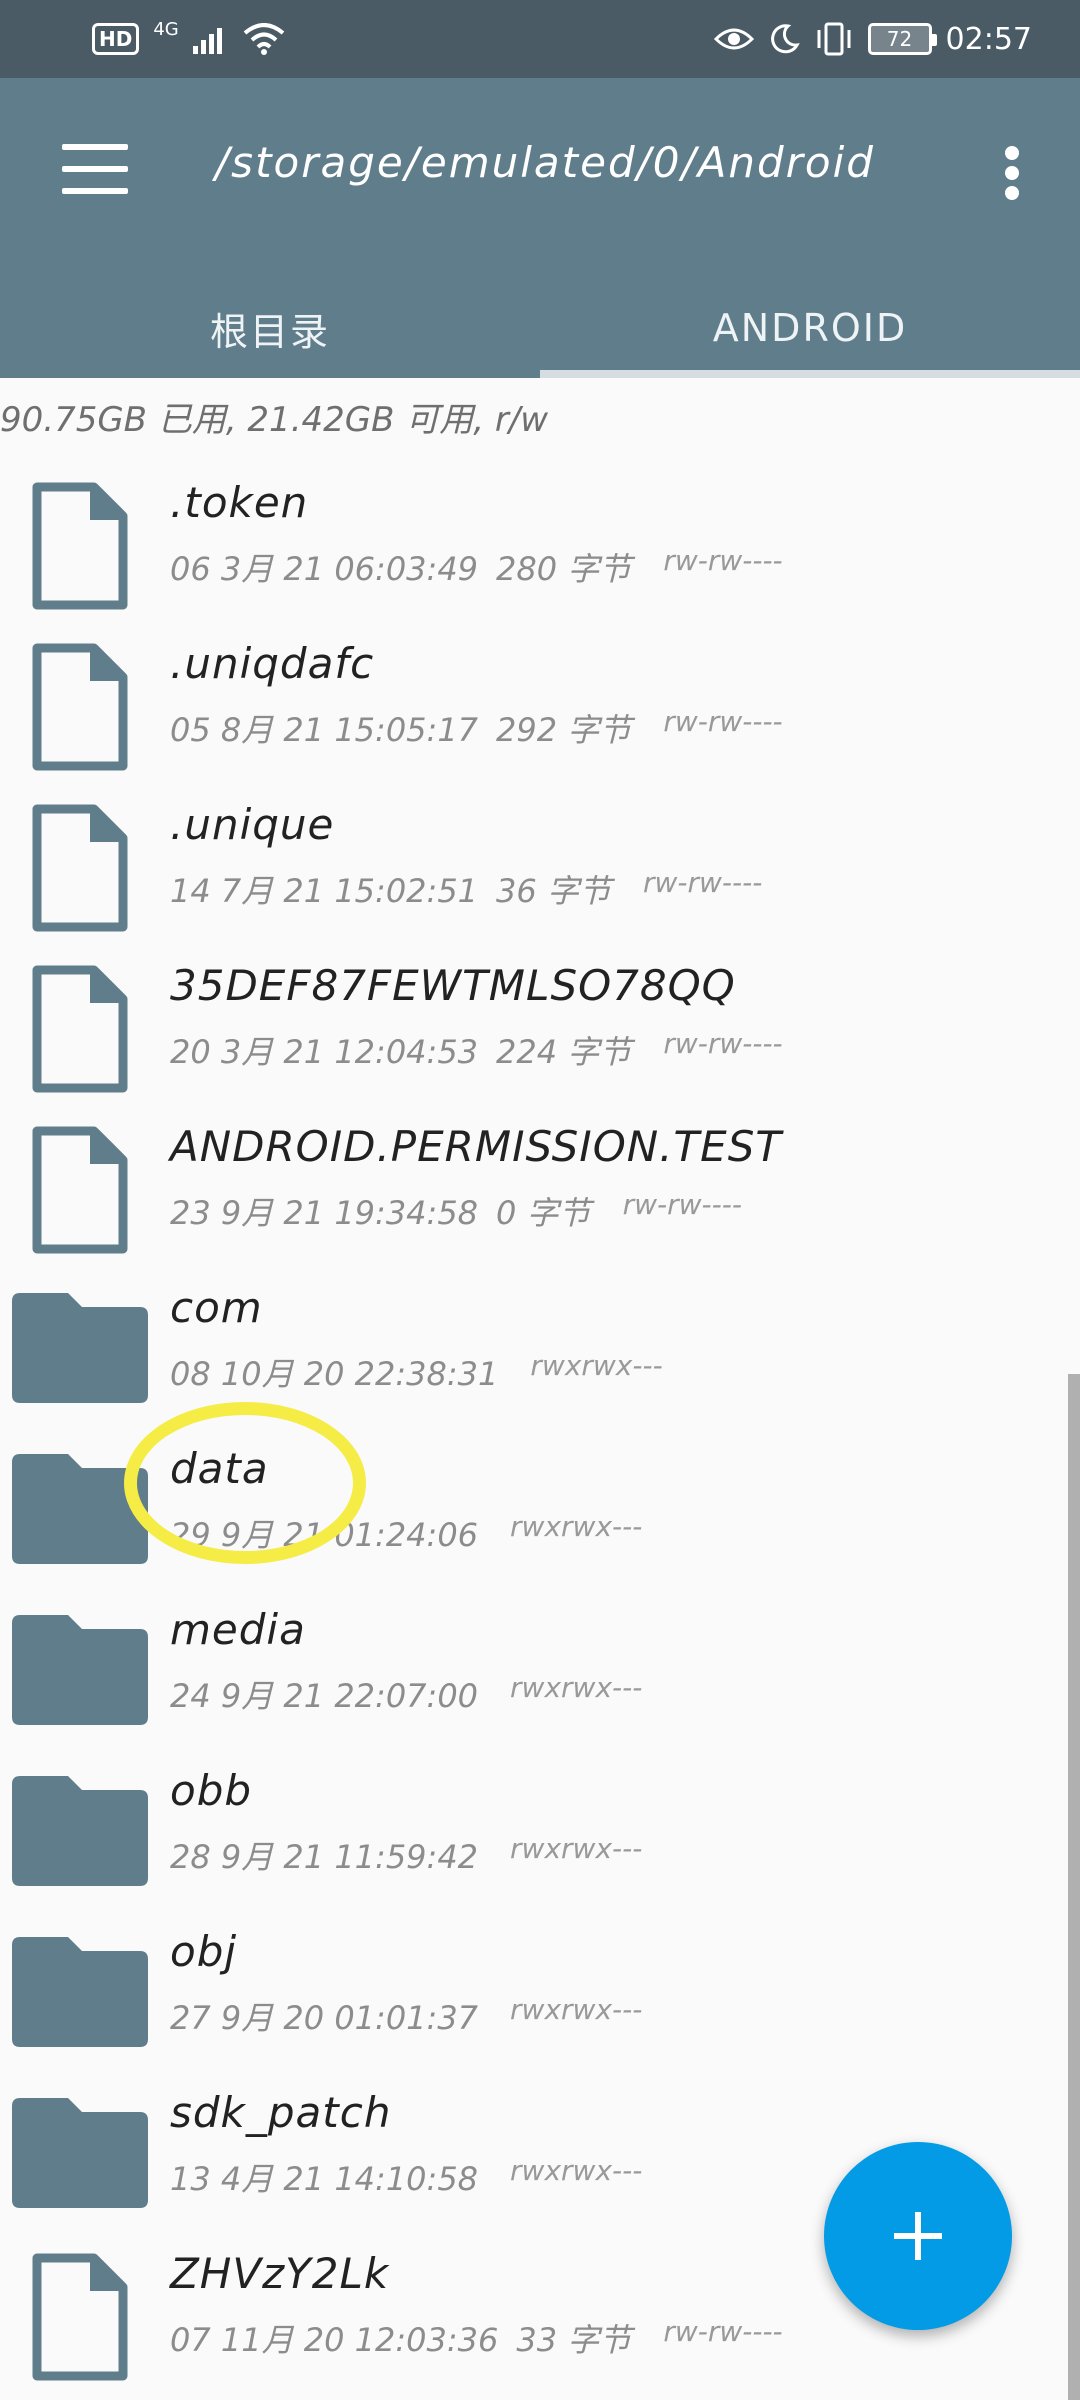 This screenshot has width=1080, height=2400. Describe the element at coordinates (324, 891) in the screenshot. I see `item-date: 14 7月 21 15:02:51` at that location.